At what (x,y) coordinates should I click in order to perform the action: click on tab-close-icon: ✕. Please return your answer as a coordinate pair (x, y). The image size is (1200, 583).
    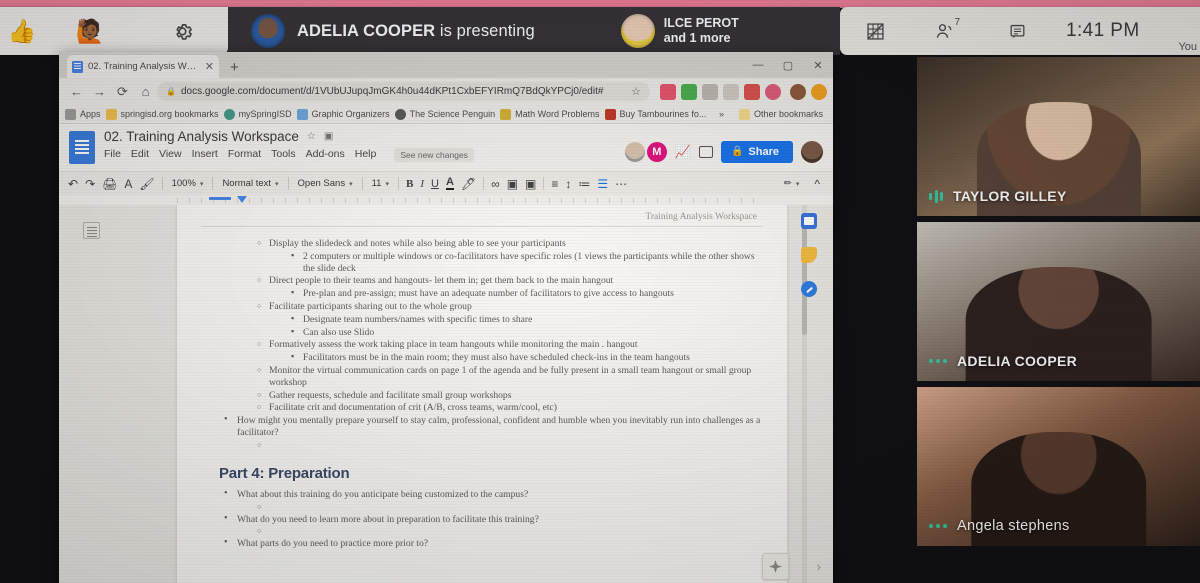
    Looking at the image, I should click on (207, 66).